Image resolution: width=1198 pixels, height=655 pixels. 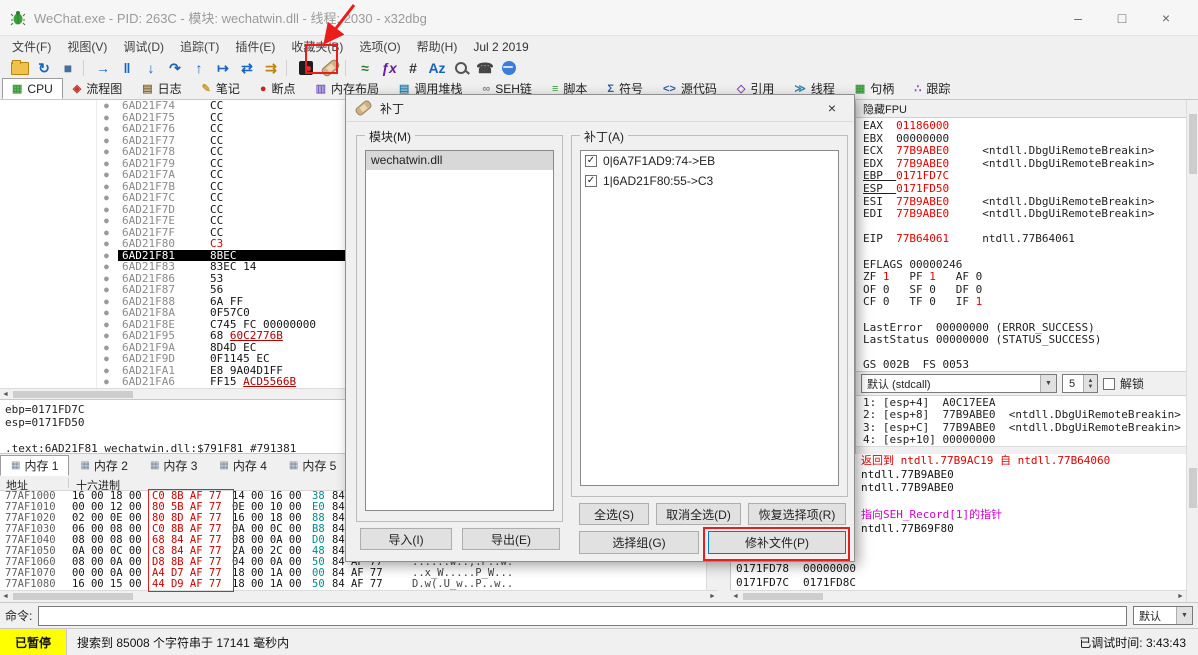 What do you see at coordinates (709, 181) in the screenshot?
I see `patch-list-item: ✓ 1|6AD21F80:55->C3` at bounding box center [709, 181].